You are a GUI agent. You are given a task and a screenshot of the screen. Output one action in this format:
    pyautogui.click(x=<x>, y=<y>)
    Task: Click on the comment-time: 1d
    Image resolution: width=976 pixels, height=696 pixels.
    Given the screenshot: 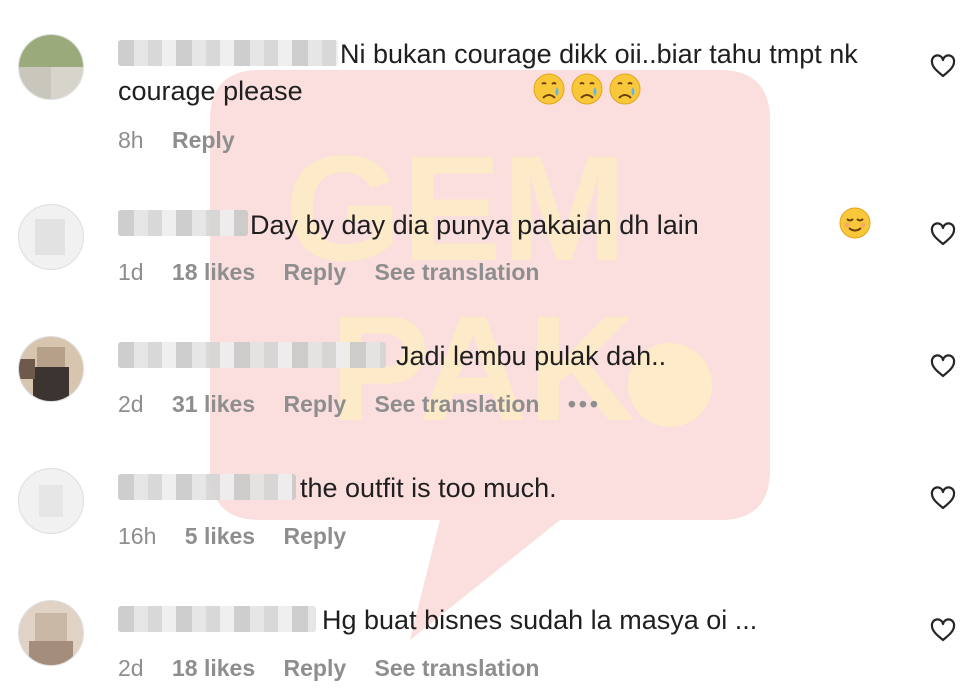 What is the action you would take?
    pyautogui.click(x=131, y=272)
    